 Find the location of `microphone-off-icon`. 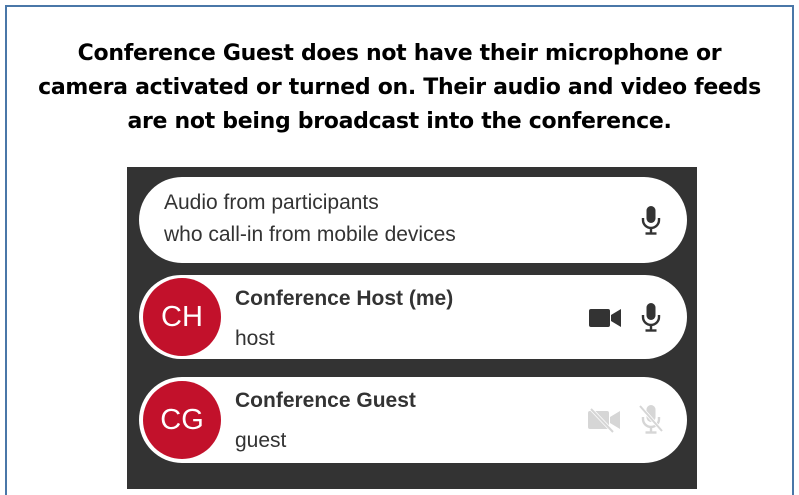

microphone-off-icon is located at coordinates (651, 419).